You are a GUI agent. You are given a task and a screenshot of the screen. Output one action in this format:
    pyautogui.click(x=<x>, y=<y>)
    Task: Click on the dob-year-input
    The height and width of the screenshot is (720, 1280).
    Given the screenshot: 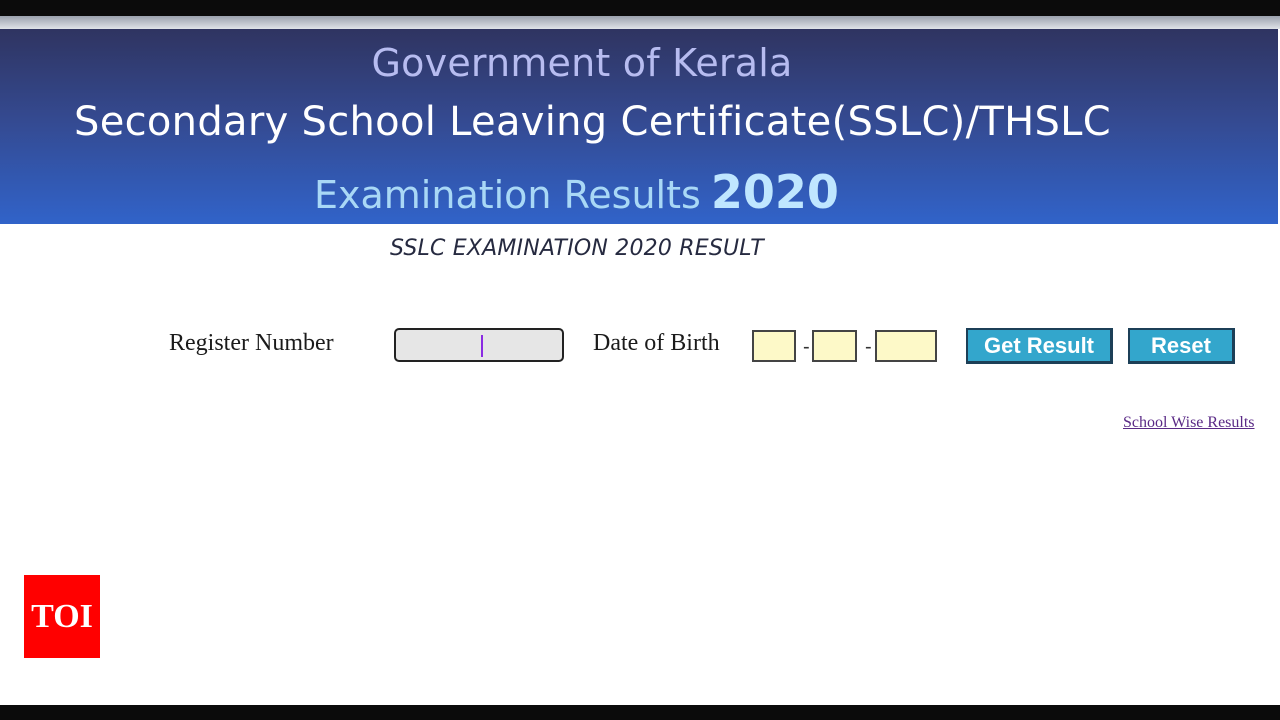 What is the action you would take?
    pyautogui.click(x=906, y=346)
    